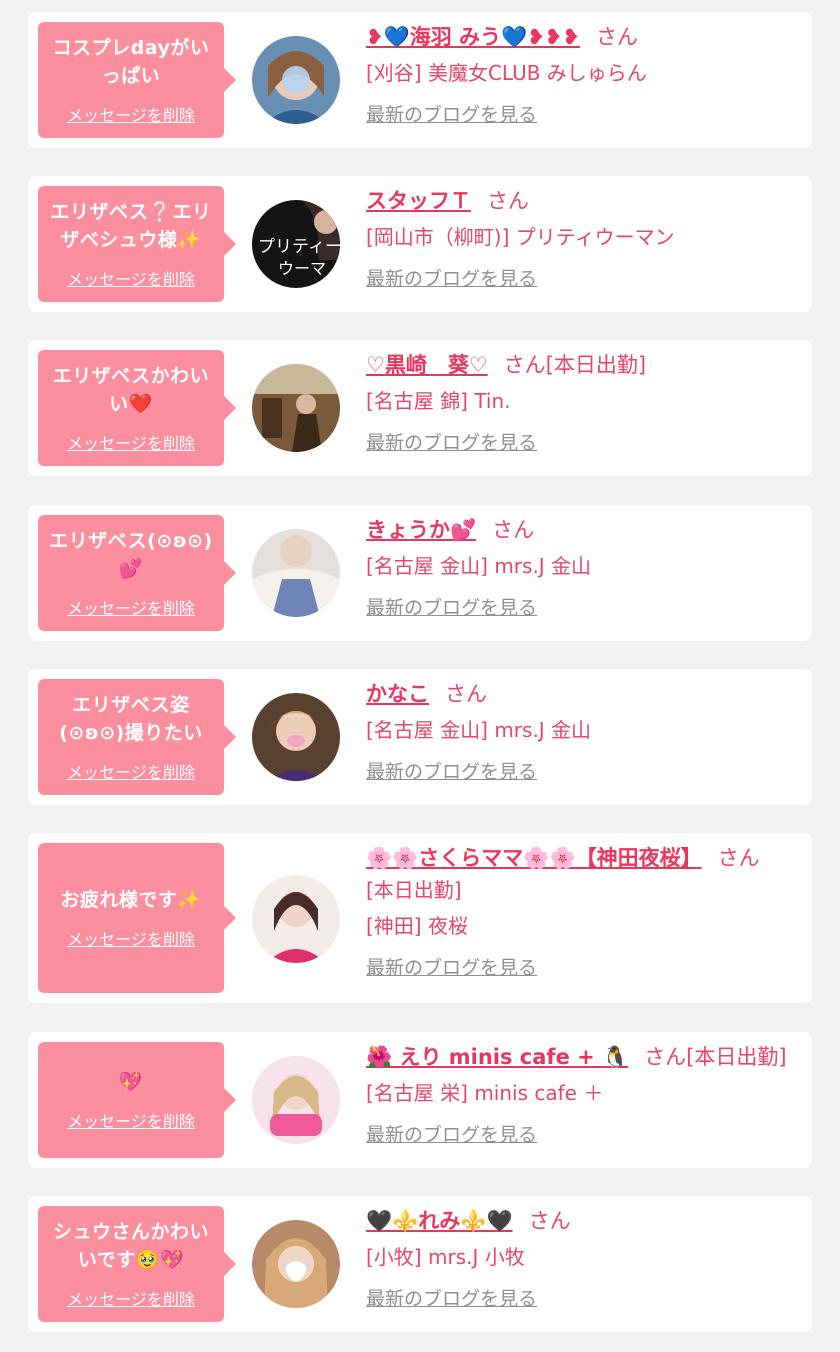  I want to click on message-bubble: エリザベス姿 (⊙ʚ⊙)撮りたい メッセージを削除, so click(137, 737).